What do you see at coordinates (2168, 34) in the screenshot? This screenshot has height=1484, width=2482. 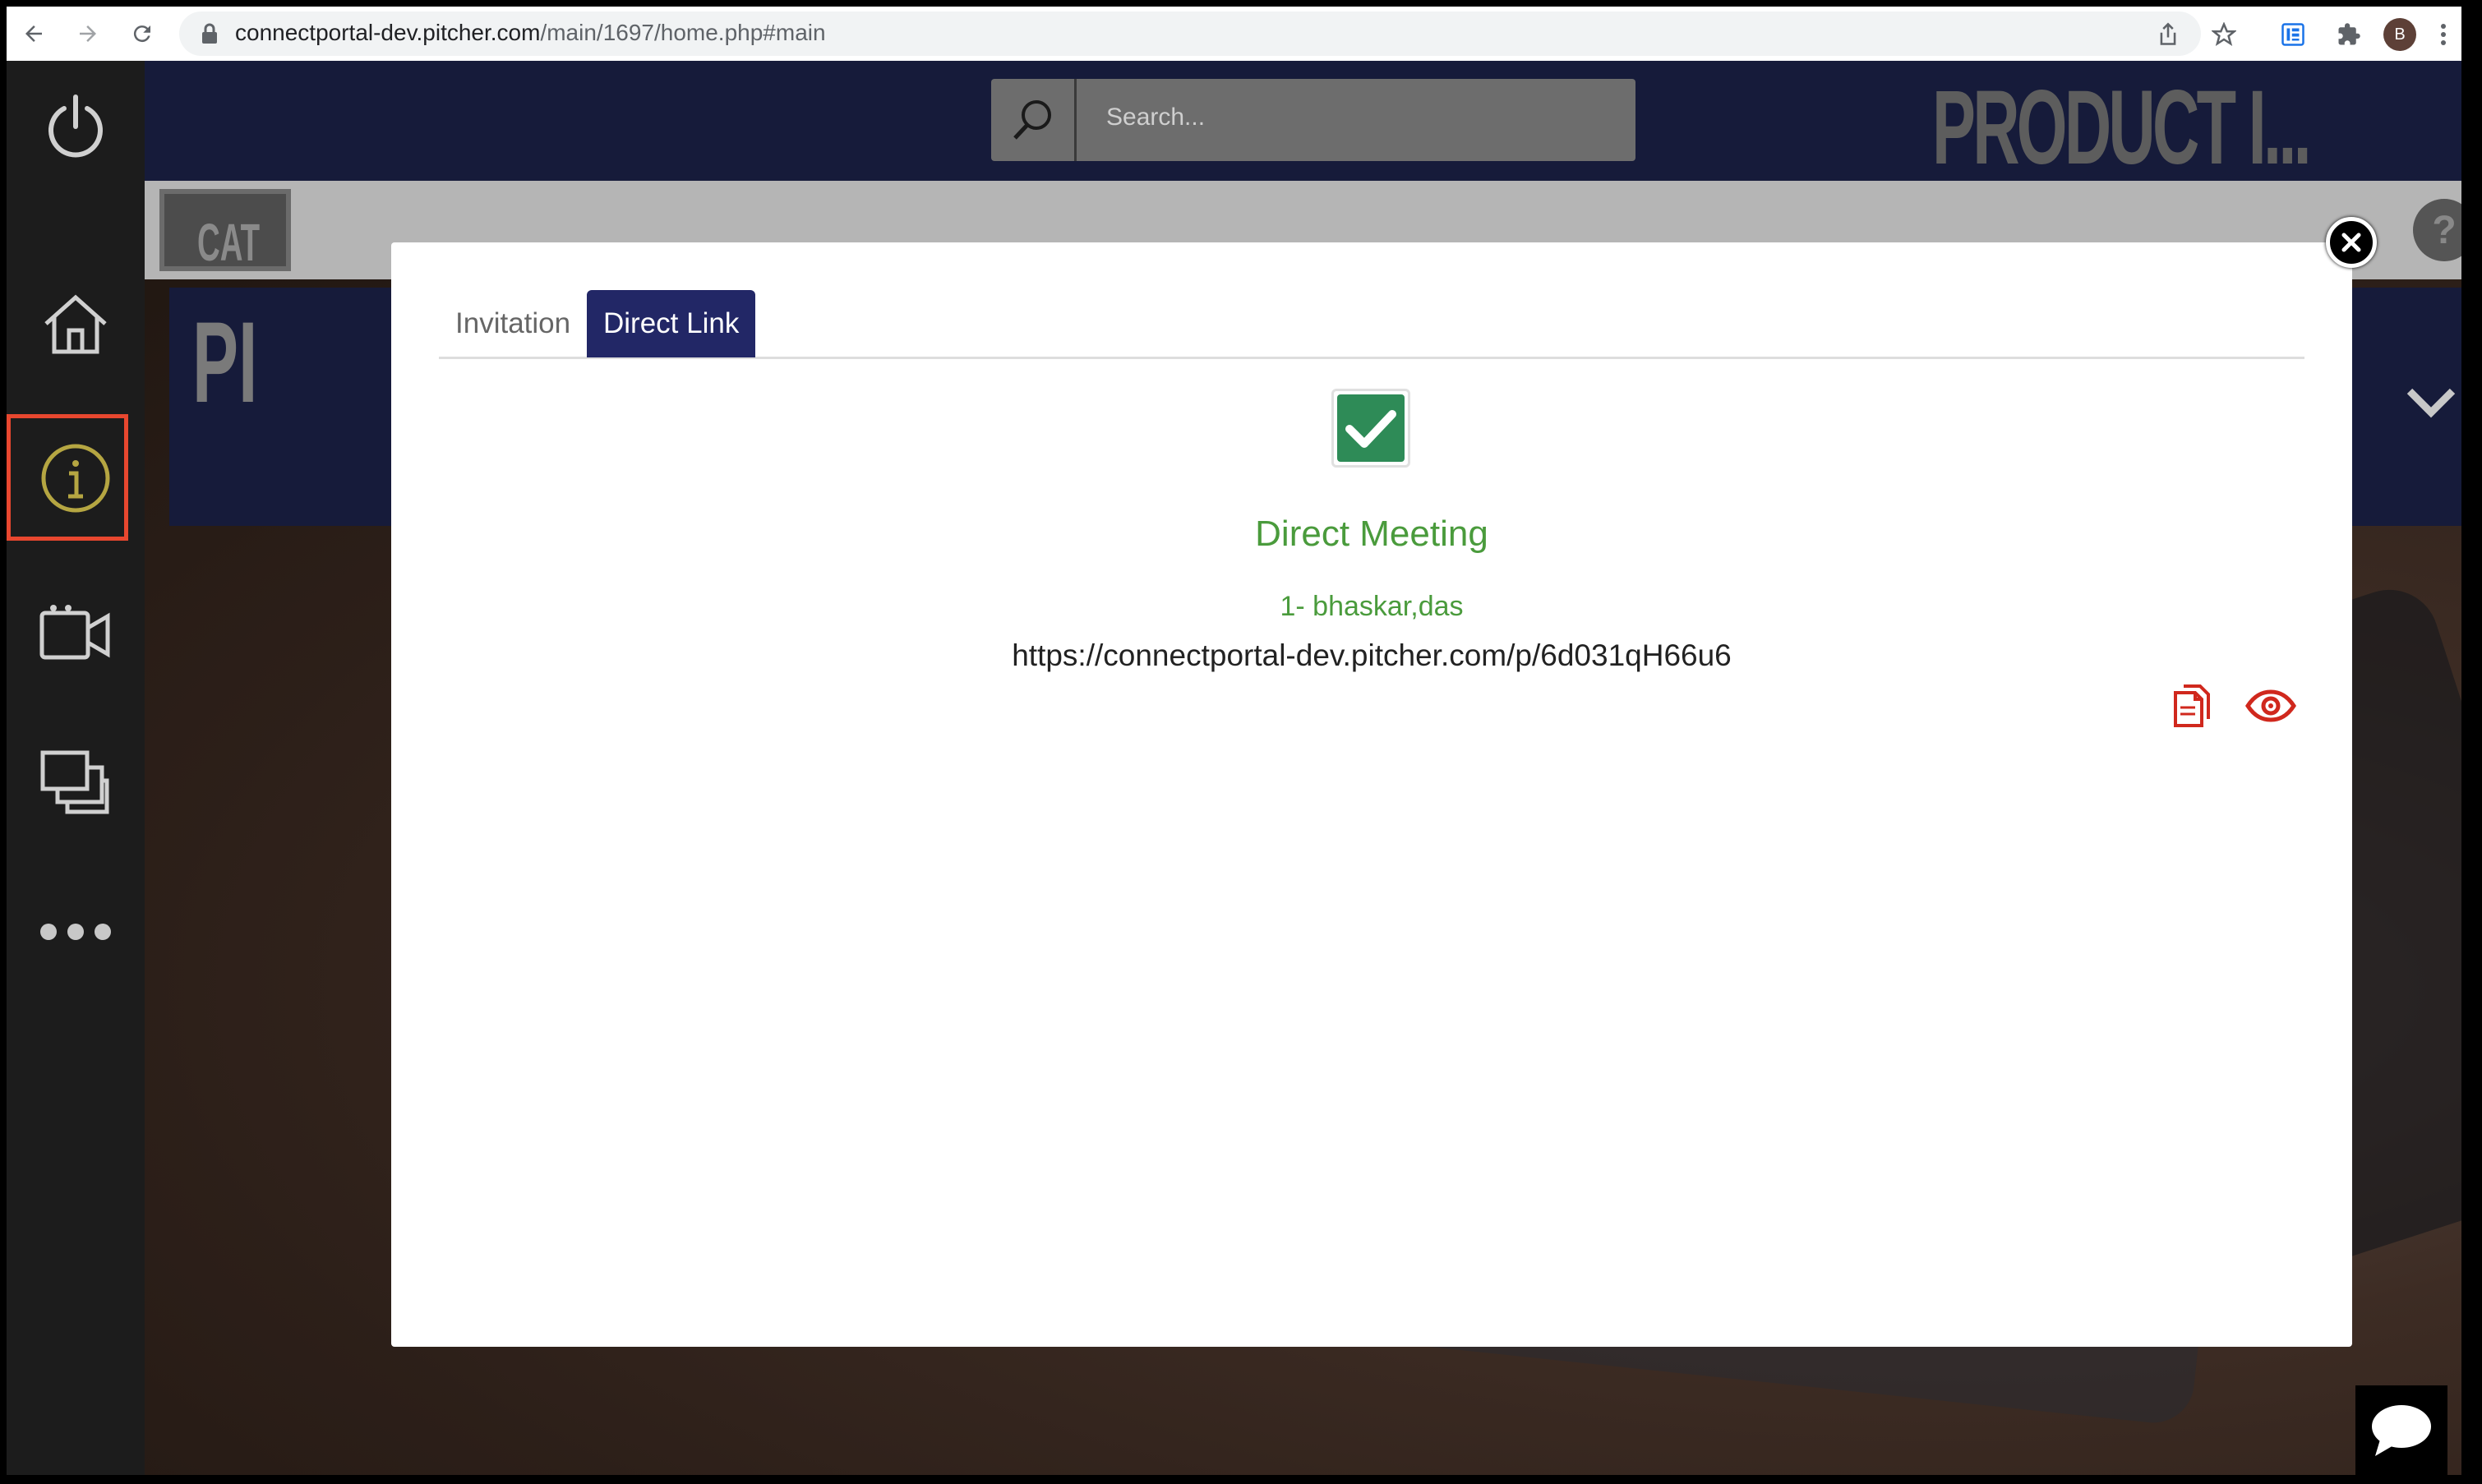 I see `share-icon` at bounding box center [2168, 34].